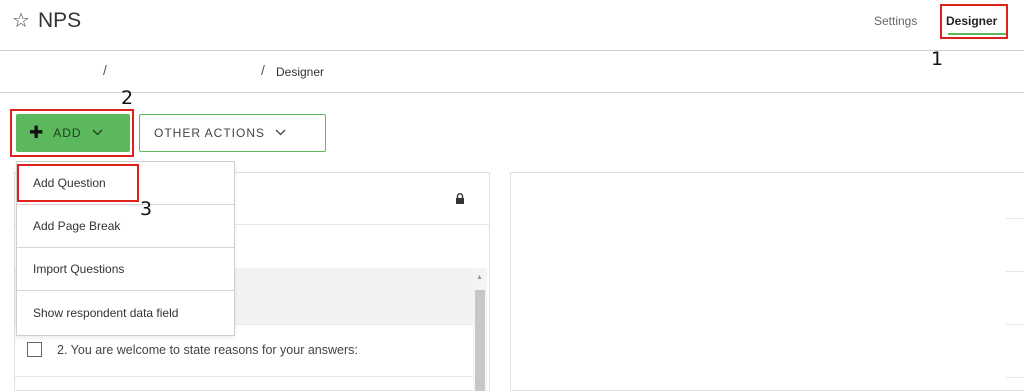 This screenshot has height=391, width=1024. What do you see at coordinates (210, 133) in the screenshot?
I see `other-actions-label: OTHER ACTIONS` at bounding box center [210, 133].